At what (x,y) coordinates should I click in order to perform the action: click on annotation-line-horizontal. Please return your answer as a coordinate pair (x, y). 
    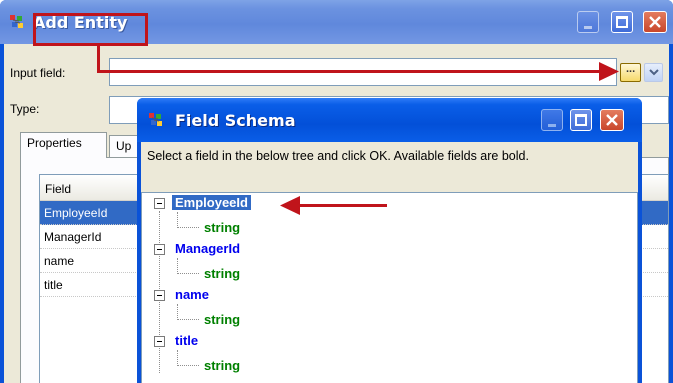
    Looking at the image, I should click on (352, 71).